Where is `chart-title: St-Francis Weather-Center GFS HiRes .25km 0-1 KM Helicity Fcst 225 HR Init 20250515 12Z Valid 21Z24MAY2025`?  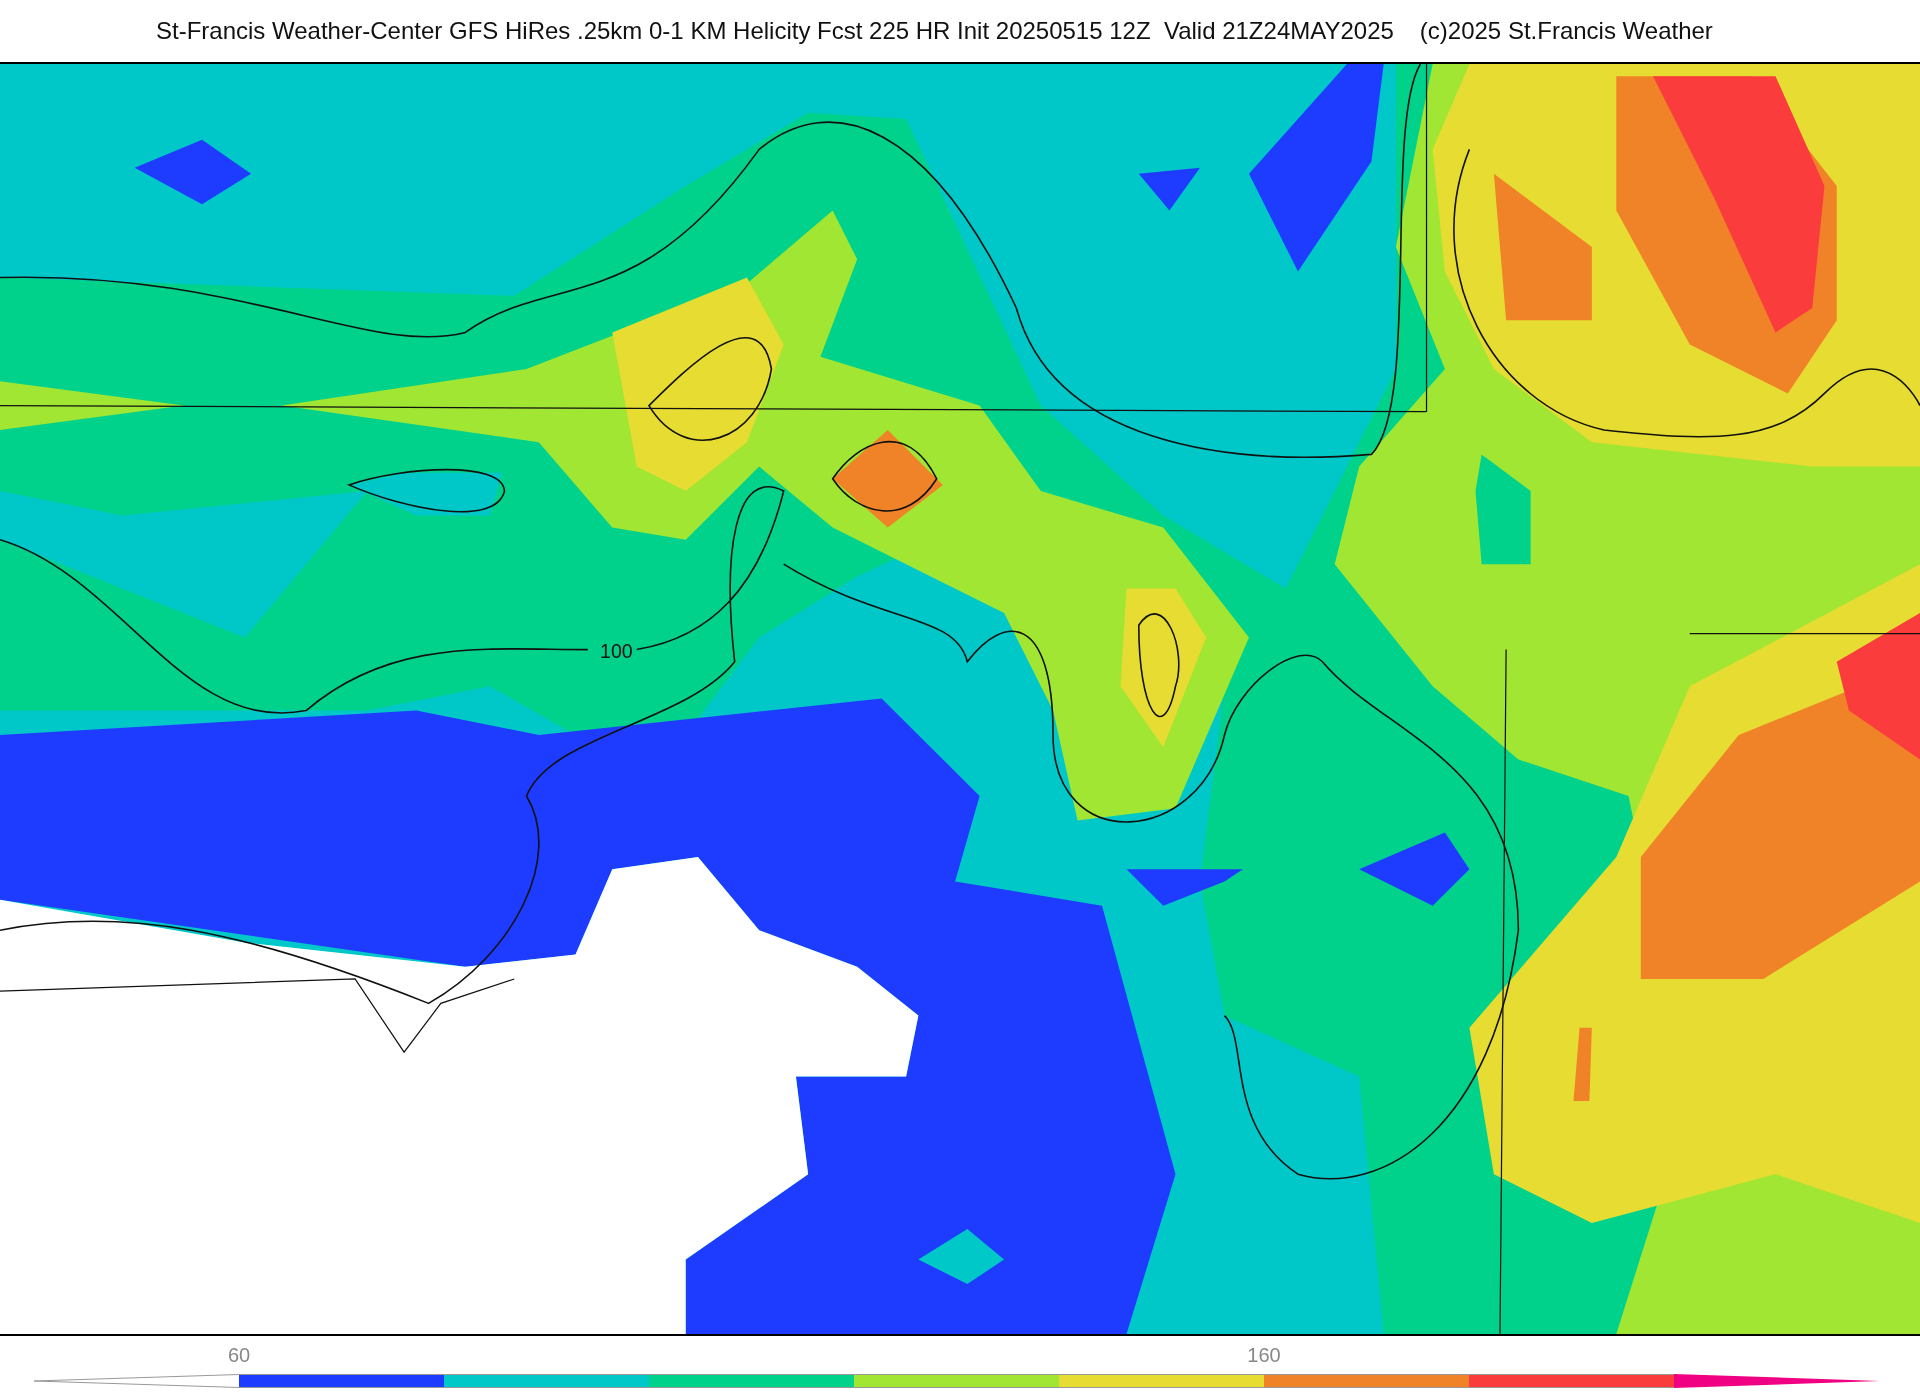 chart-title: St-Francis Weather-Center GFS HiRes .25km 0-1 KM Helicity Fcst 225 HR Init 20250515 12Z Valid 21Z24MAY2025 is located at coordinates (775, 31).